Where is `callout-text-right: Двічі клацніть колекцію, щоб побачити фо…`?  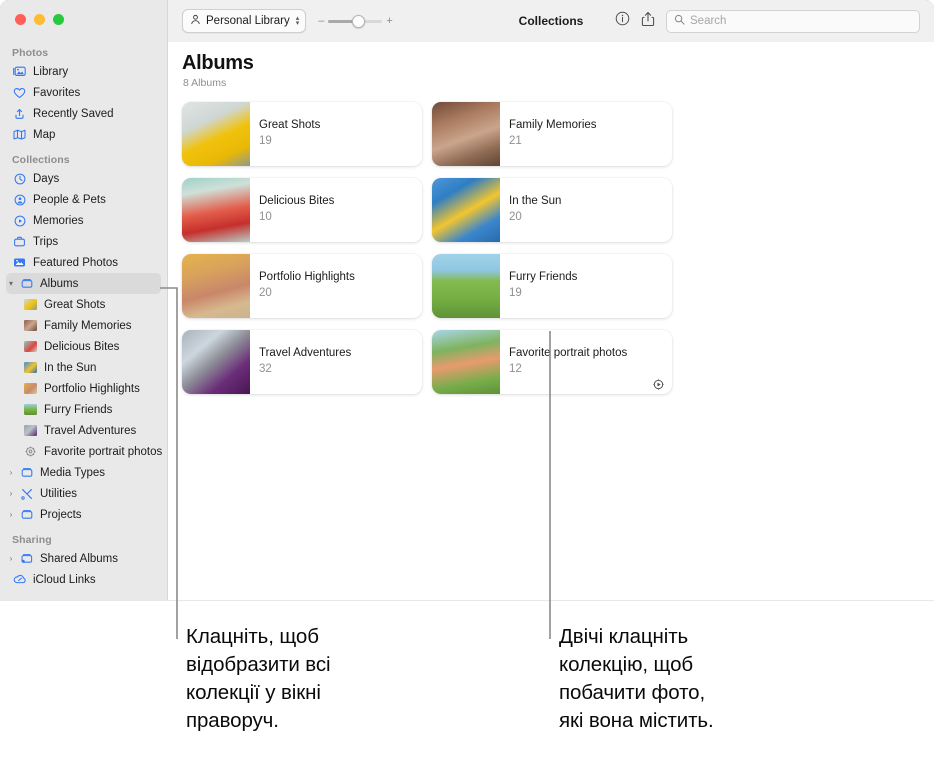
callout-text-right: Двічі клацніть колекцію, щоб побачити фо… is located at coordinates (636, 678).